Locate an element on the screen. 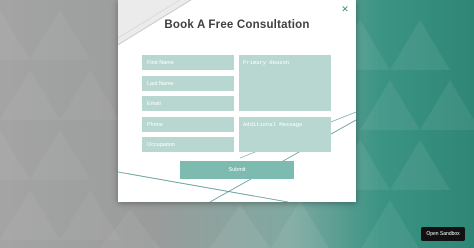 Image resolution: width=474 pixels, height=248 pixels. additional-message-field is located at coordinates (285, 134).